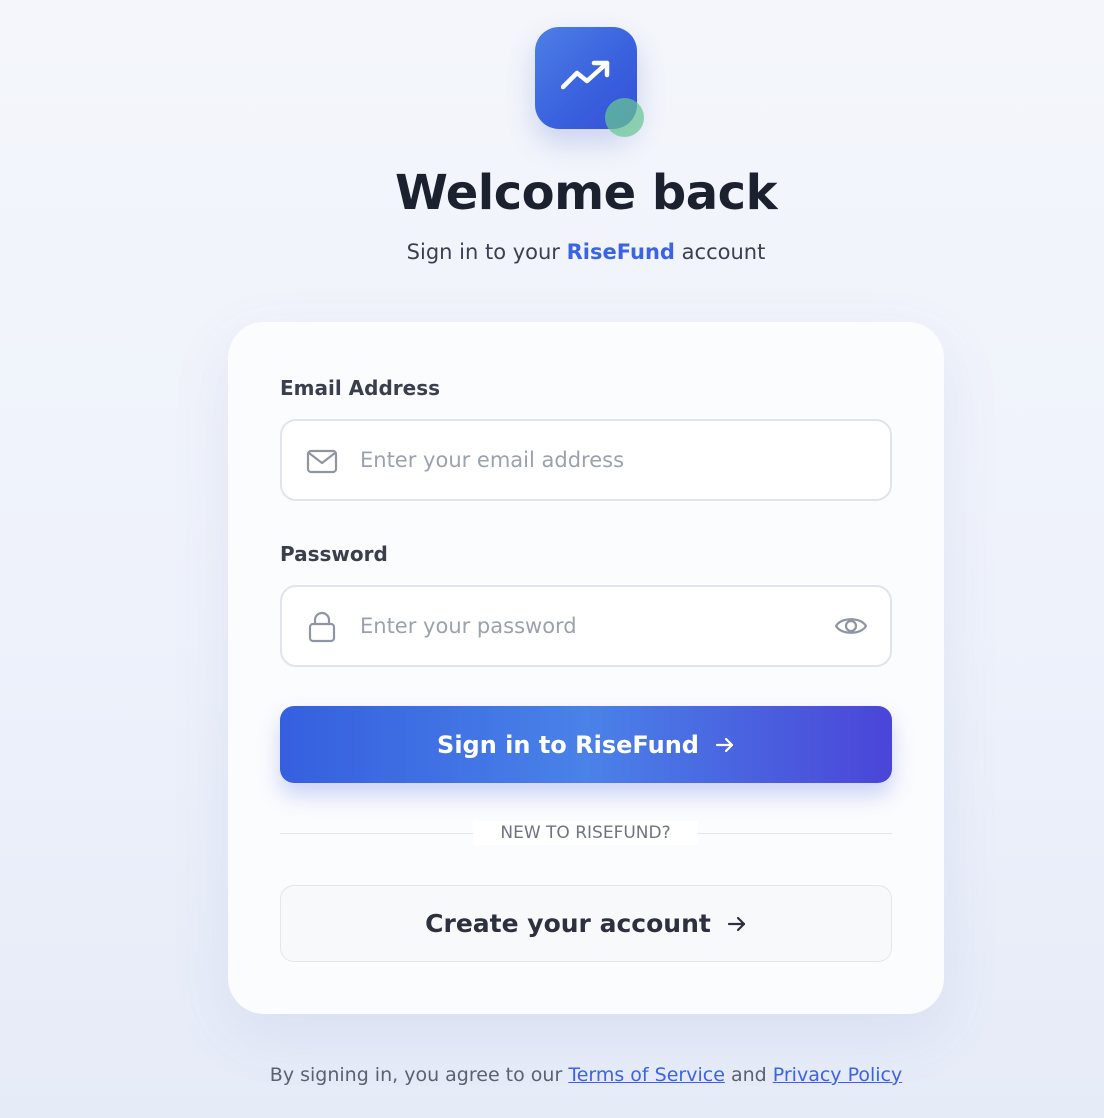 The width and height of the screenshot is (1104, 1118). What do you see at coordinates (624, 117) in the screenshot?
I see `logo-accent-dot` at bounding box center [624, 117].